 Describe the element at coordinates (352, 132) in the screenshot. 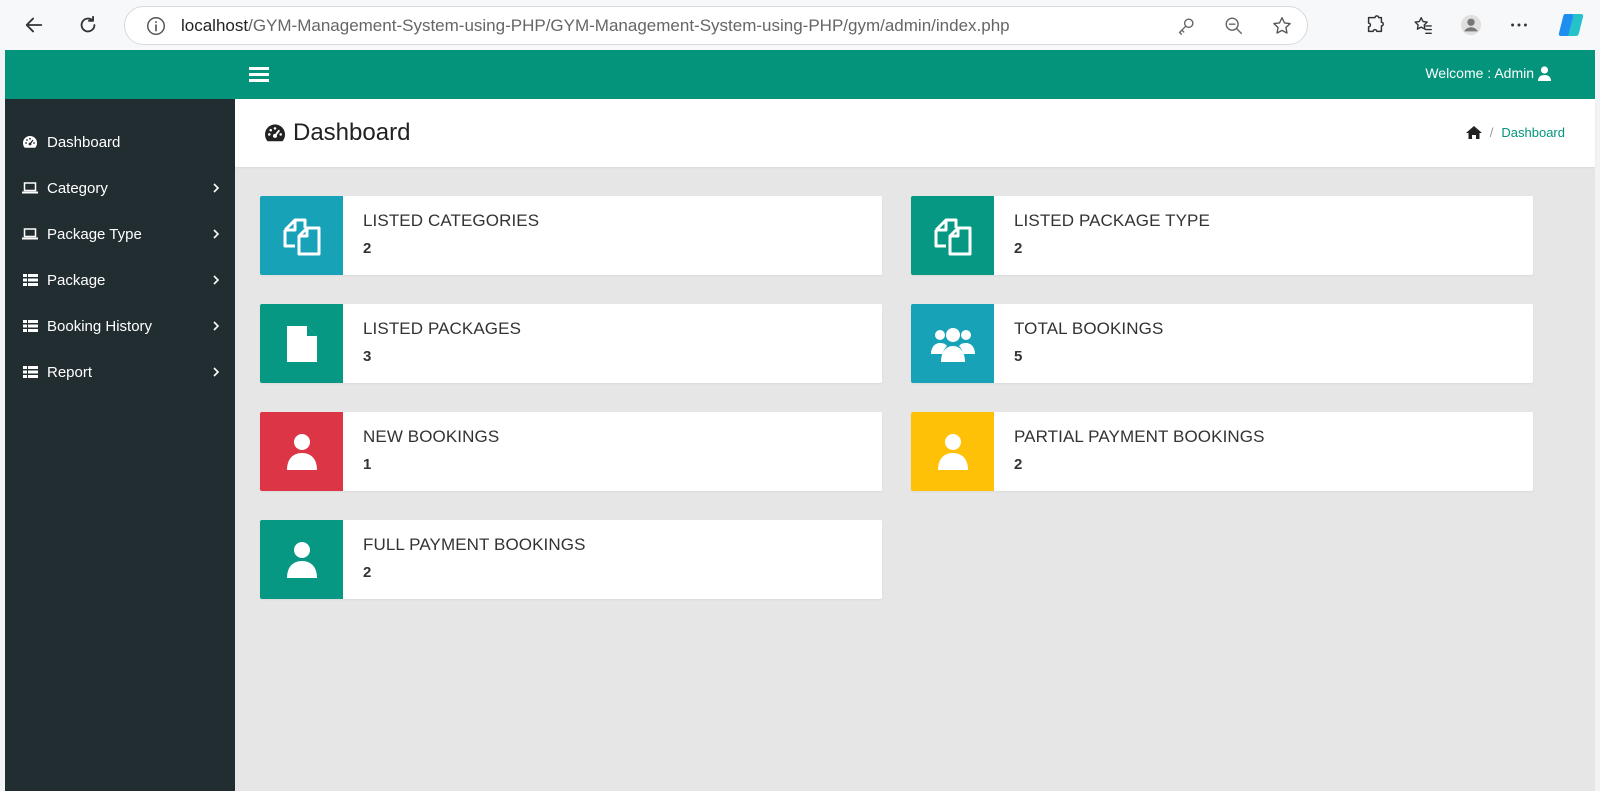

I see `page-title-text: Dashboard` at that location.